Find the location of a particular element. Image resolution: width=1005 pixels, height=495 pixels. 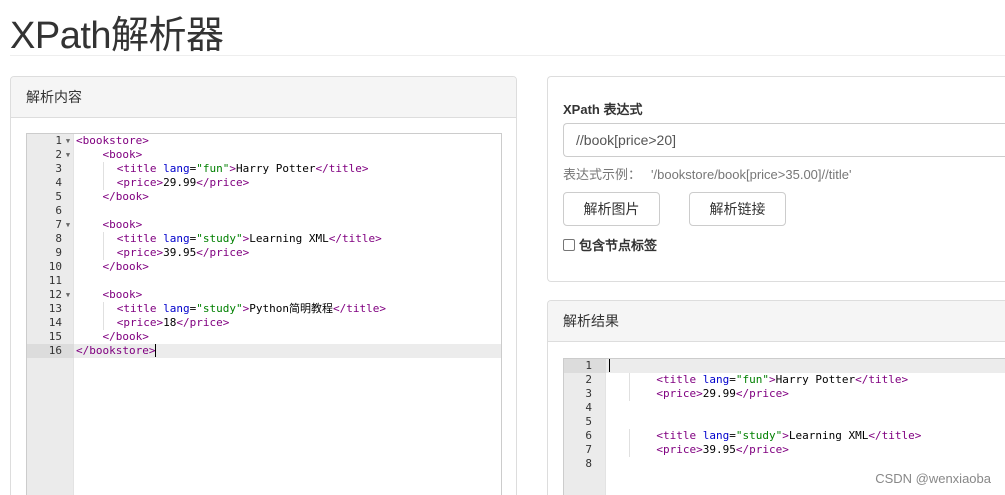

code-line: 3 <price>29.99</price> is located at coordinates (784, 394).